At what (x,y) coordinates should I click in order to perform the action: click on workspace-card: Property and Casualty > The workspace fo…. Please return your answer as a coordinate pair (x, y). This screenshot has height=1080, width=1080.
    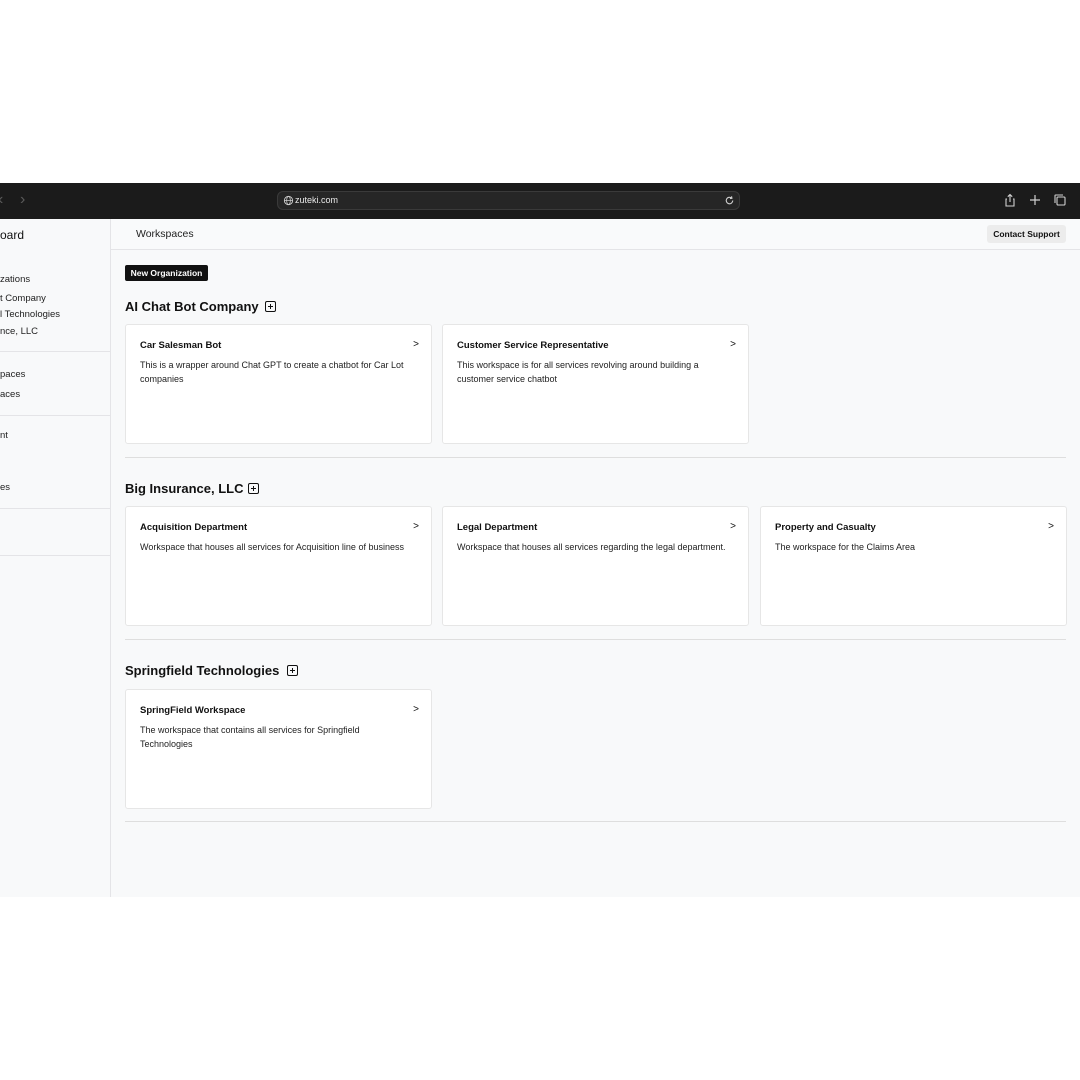
    Looking at the image, I should click on (913, 566).